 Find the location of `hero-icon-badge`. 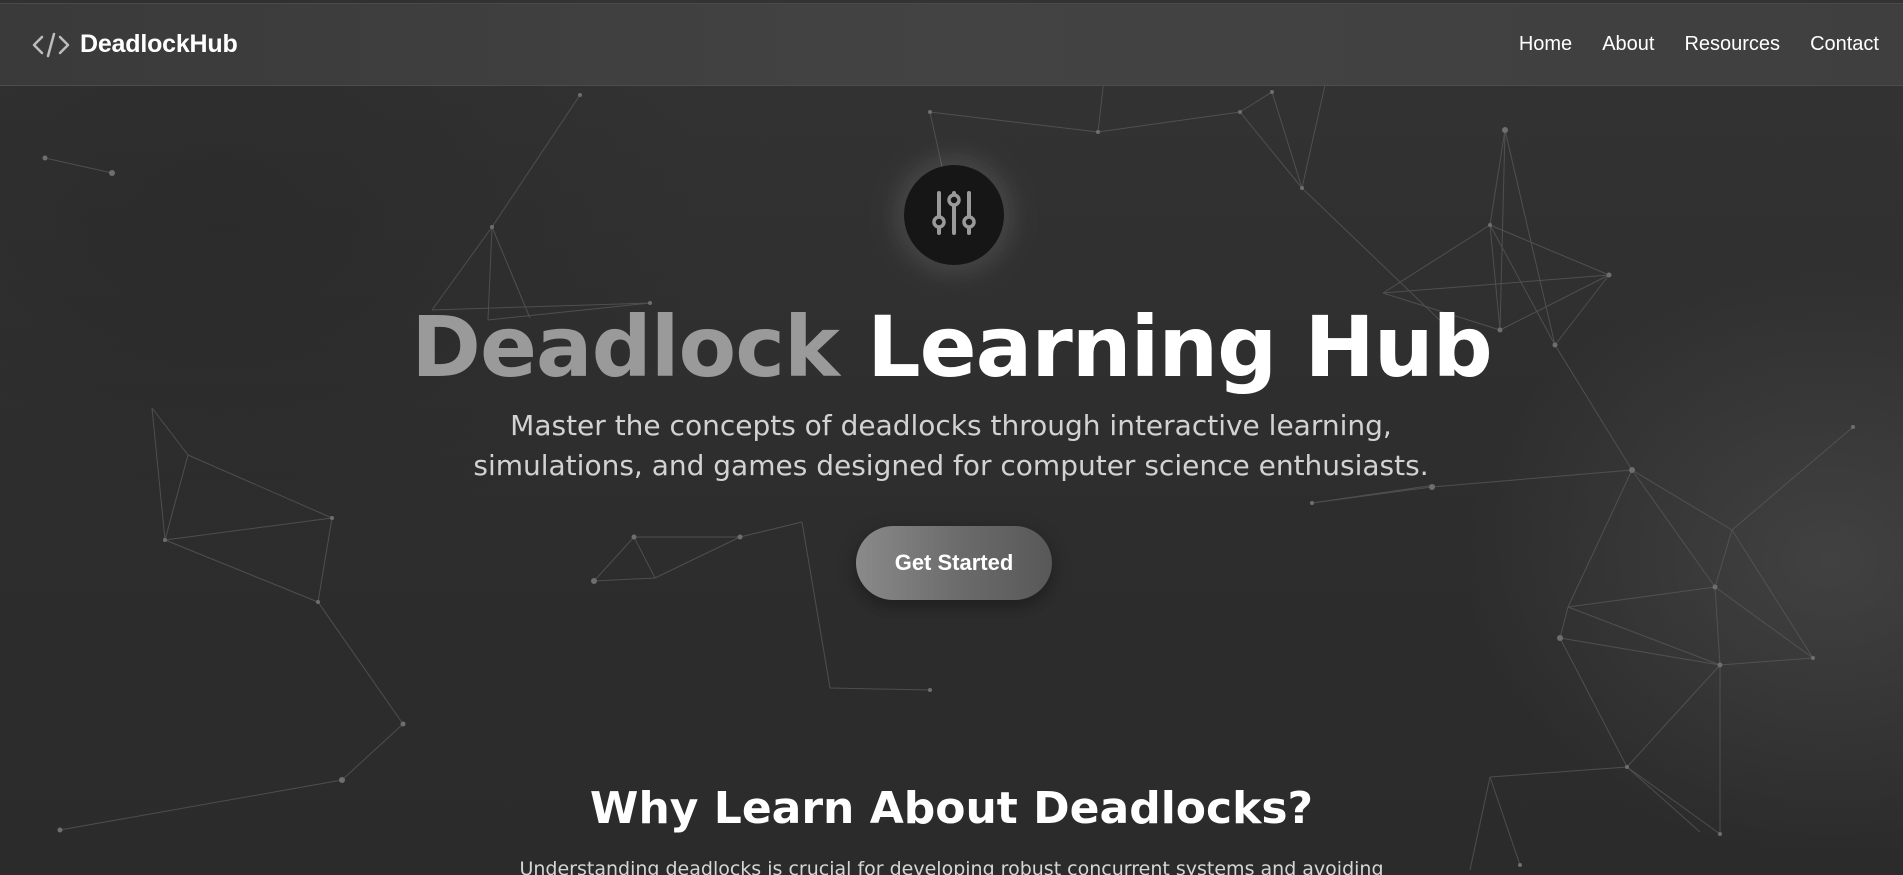

hero-icon-badge is located at coordinates (954, 215).